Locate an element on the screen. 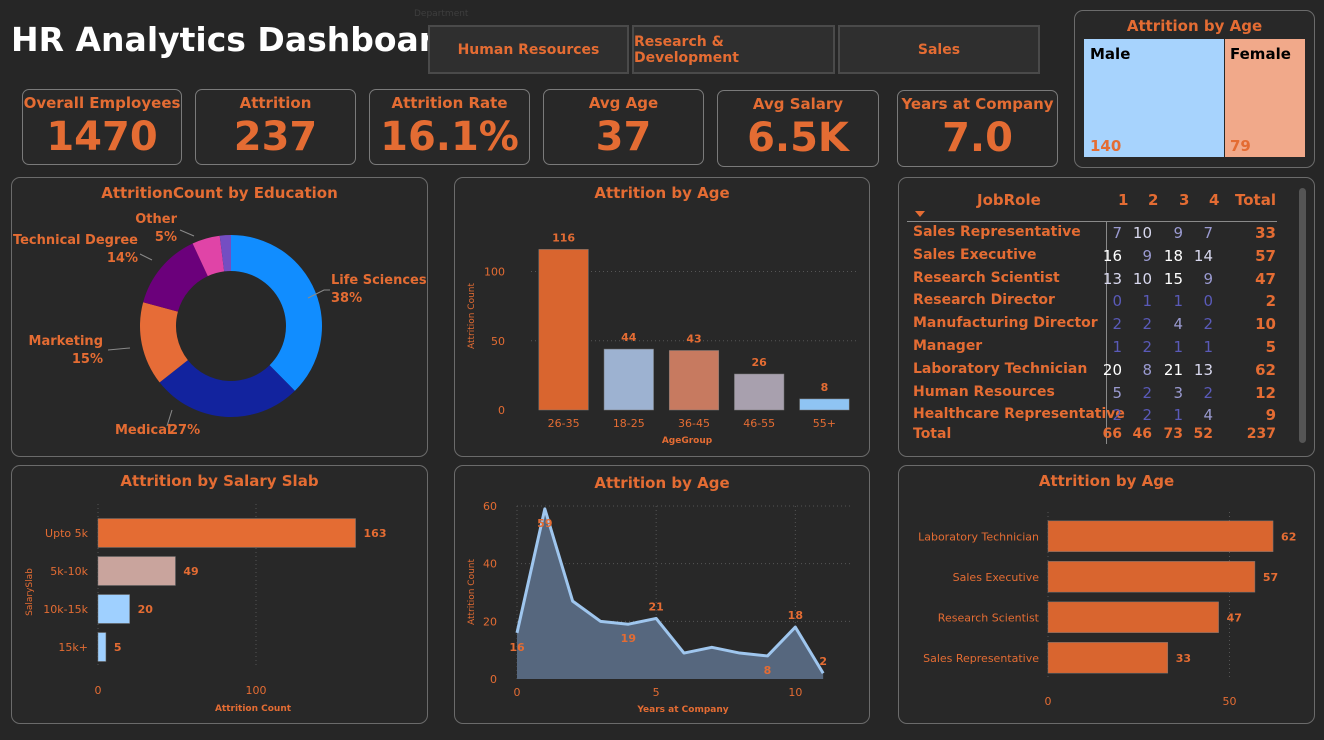 This screenshot has width=1324, height=740. x-tick-label: 10 is located at coordinates (795, 692).